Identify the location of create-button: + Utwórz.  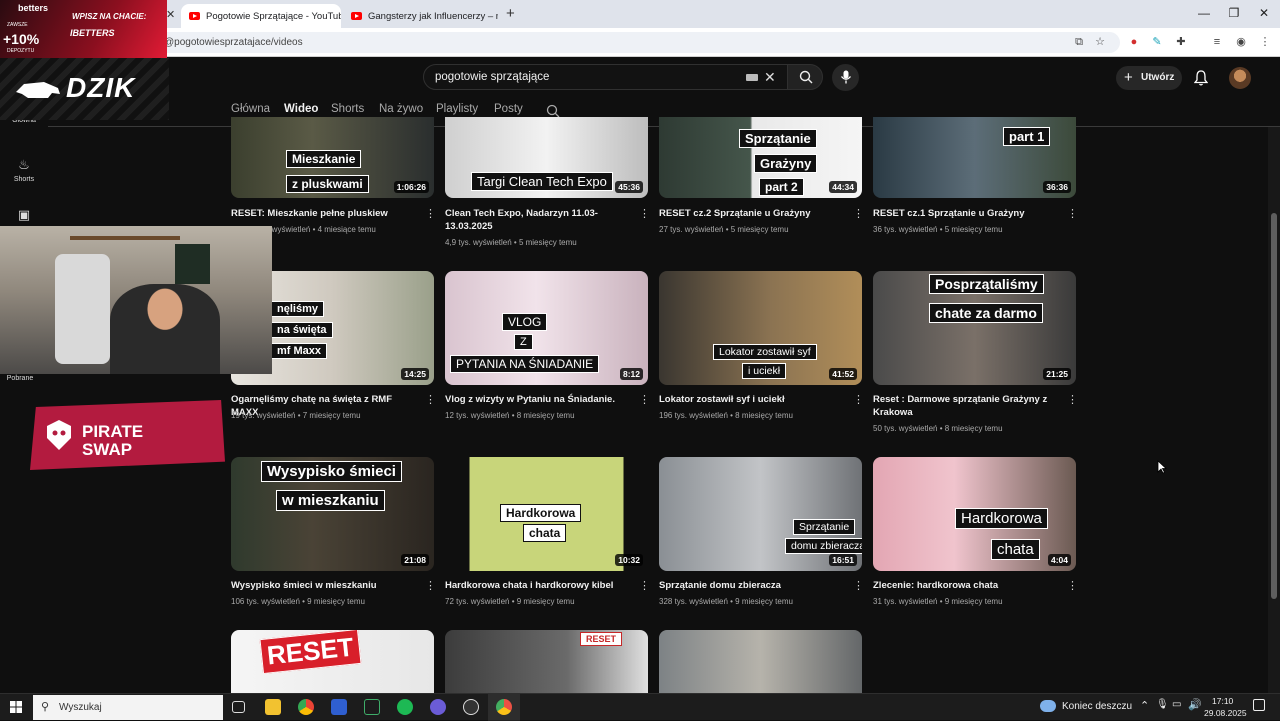
(1149, 78).